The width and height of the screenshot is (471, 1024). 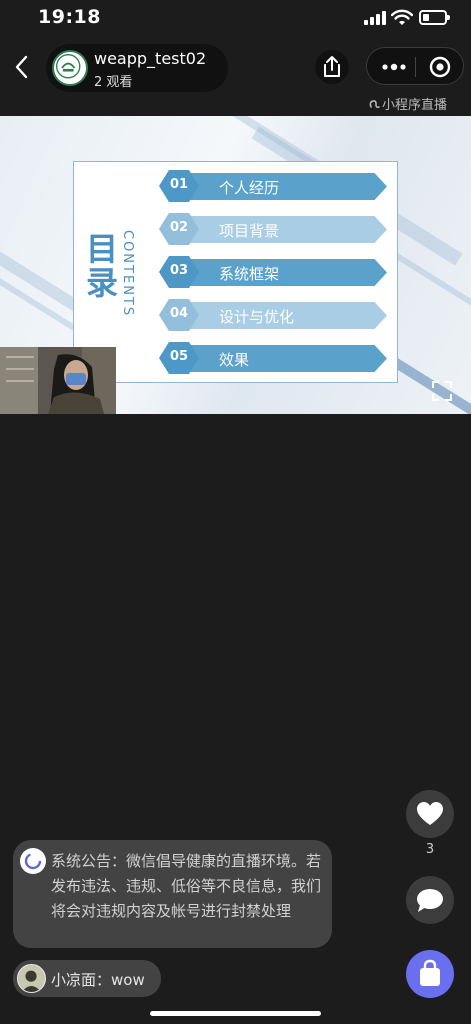 I want to click on status-time: 19:18, so click(x=69, y=17).